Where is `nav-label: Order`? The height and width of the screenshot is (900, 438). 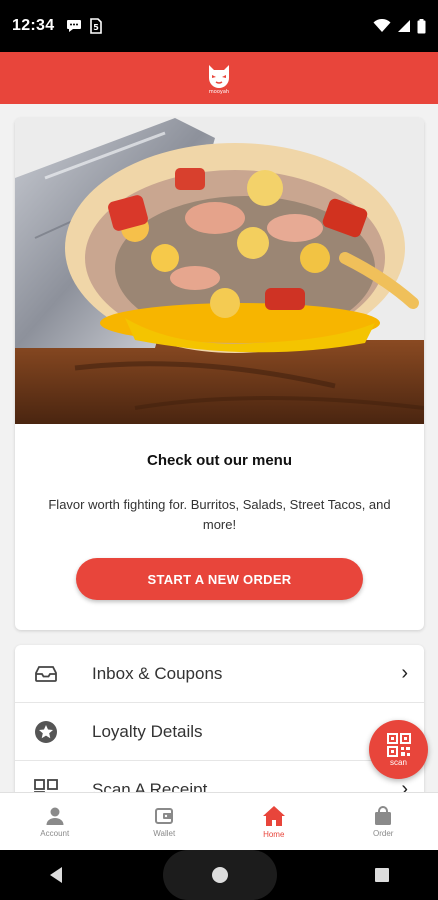 nav-label: Order is located at coordinates (383, 833).